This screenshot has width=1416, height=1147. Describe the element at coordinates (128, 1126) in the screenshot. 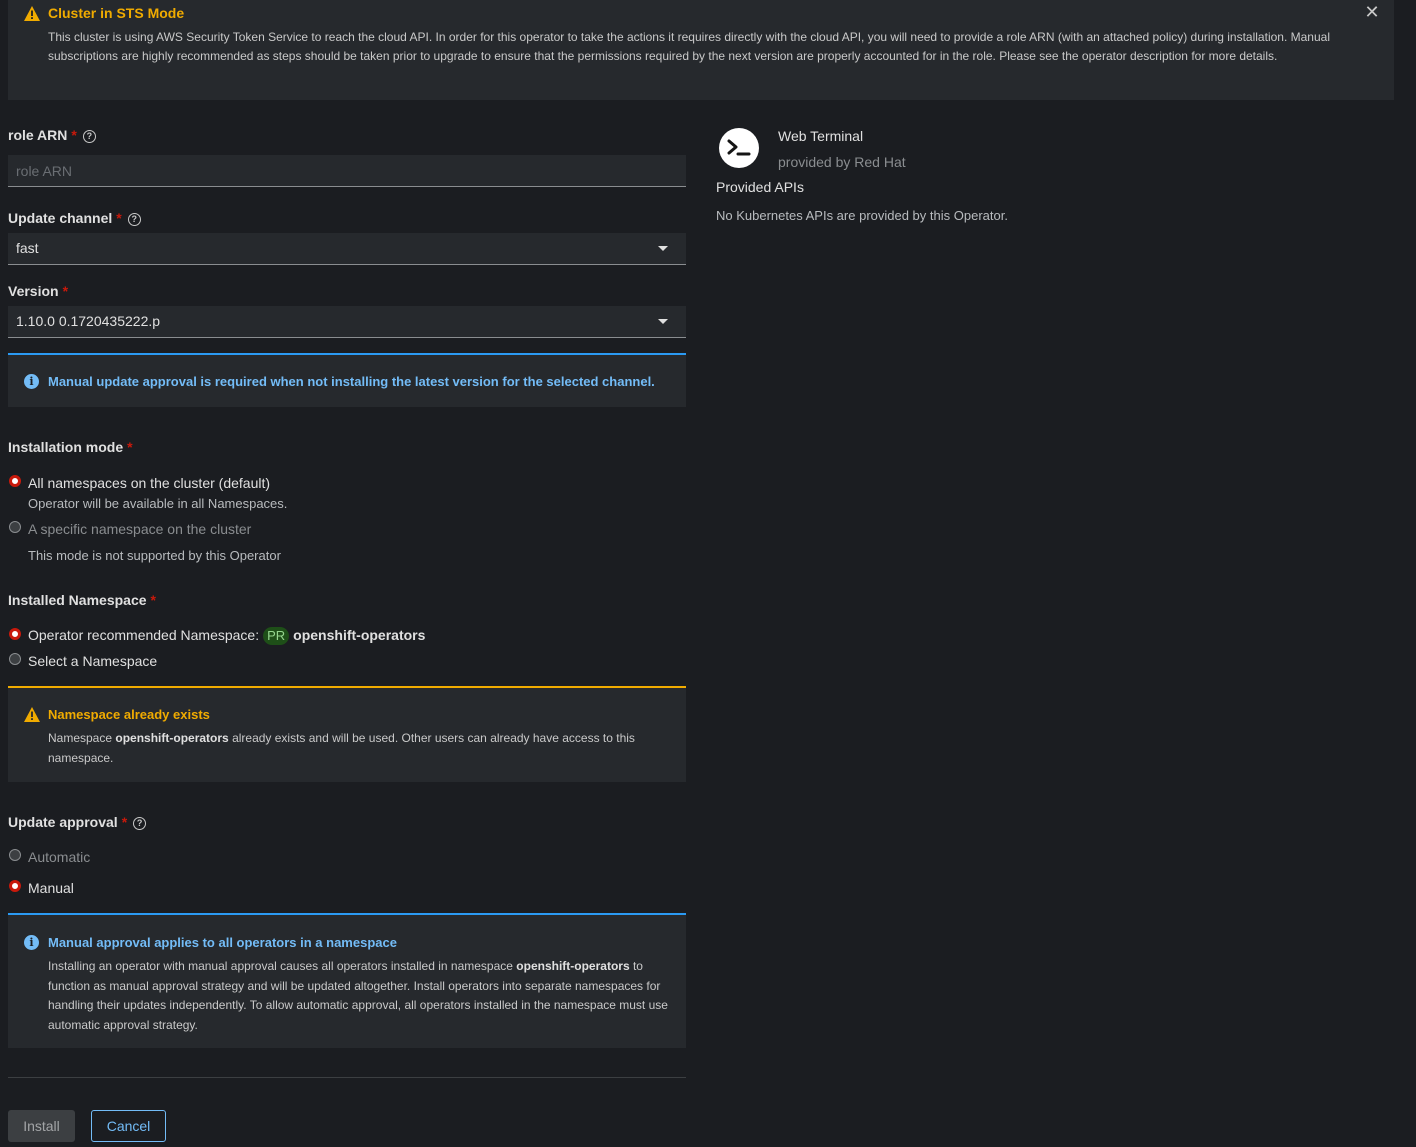

I see `cancel-button: Cancel` at that location.